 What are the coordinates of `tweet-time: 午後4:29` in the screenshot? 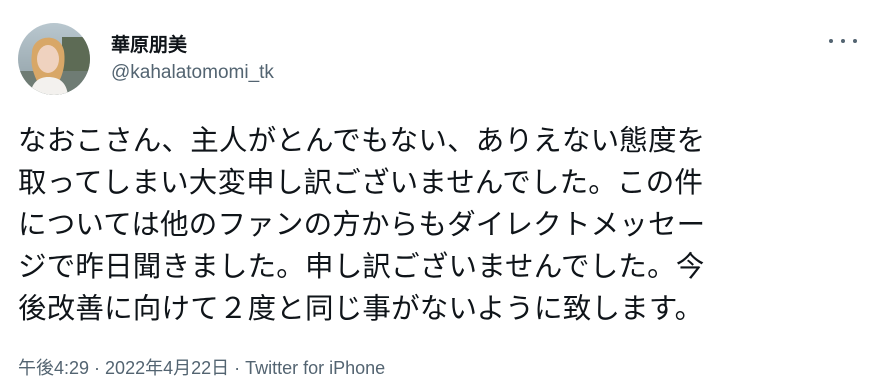 It's located at (53, 368).